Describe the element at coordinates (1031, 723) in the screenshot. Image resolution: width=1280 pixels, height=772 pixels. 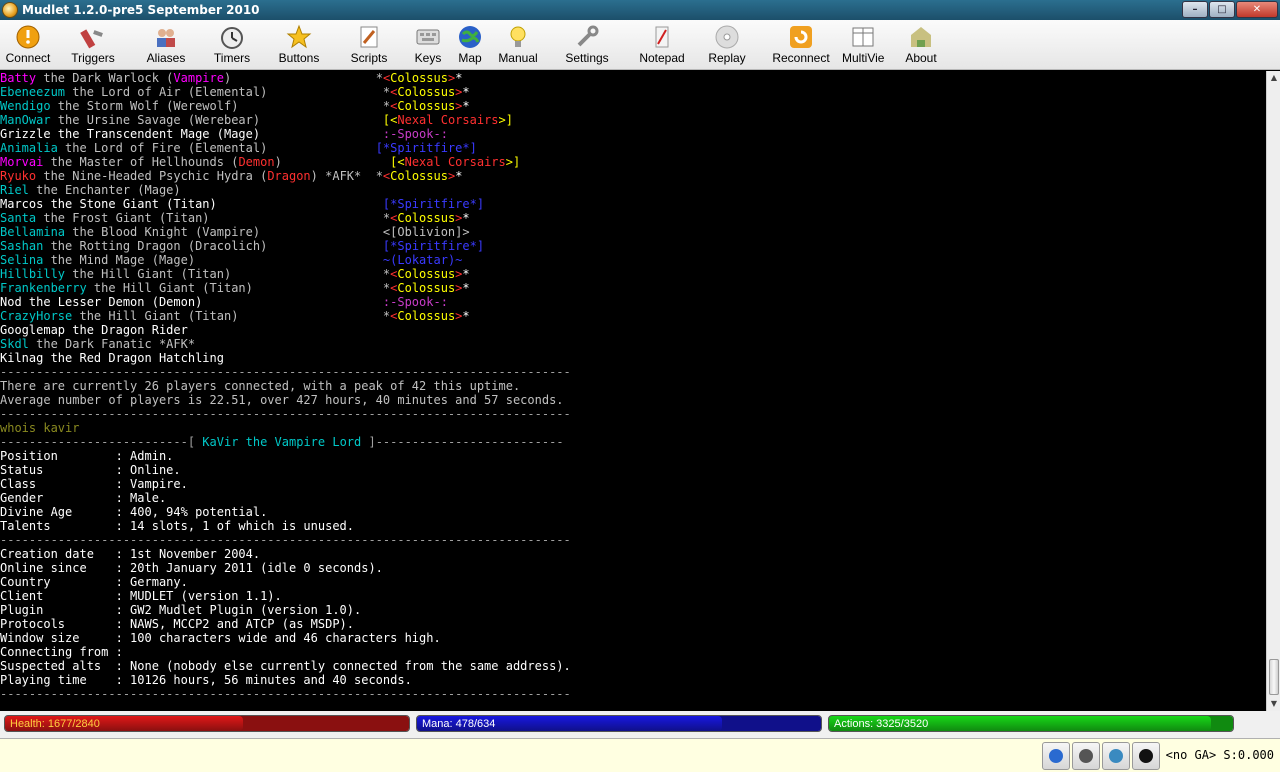
I see `actions-gauge: Actions: 3325/3520` at that location.